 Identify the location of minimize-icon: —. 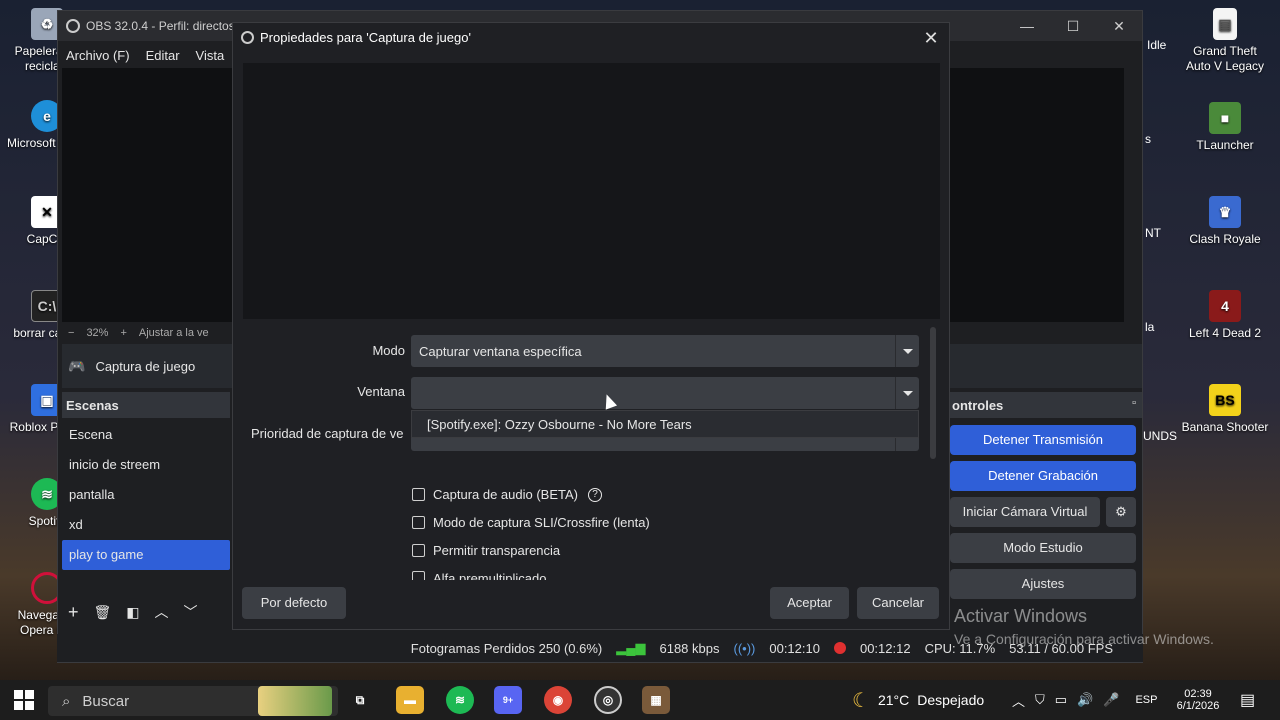
(1027, 26).